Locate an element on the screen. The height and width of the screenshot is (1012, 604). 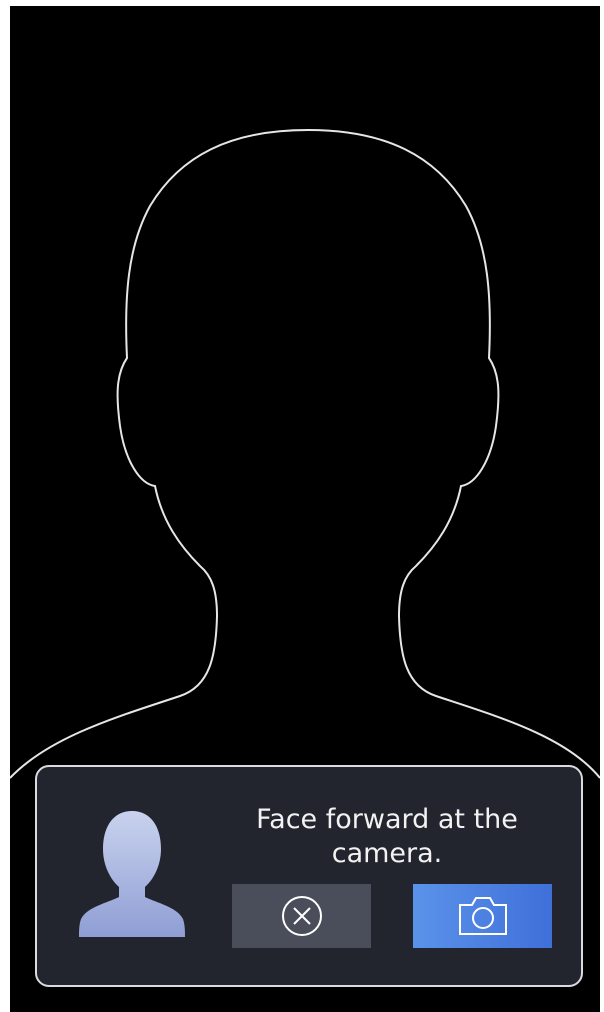
camera-icon is located at coordinates (482, 916).